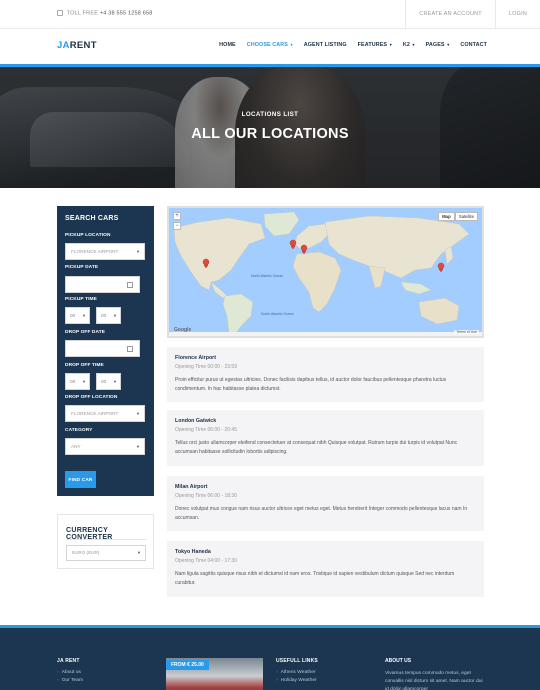 The height and width of the screenshot is (690, 540). What do you see at coordinates (270, 134) in the screenshot?
I see `page-title: ALL OUR LOCATIONS` at bounding box center [270, 134].